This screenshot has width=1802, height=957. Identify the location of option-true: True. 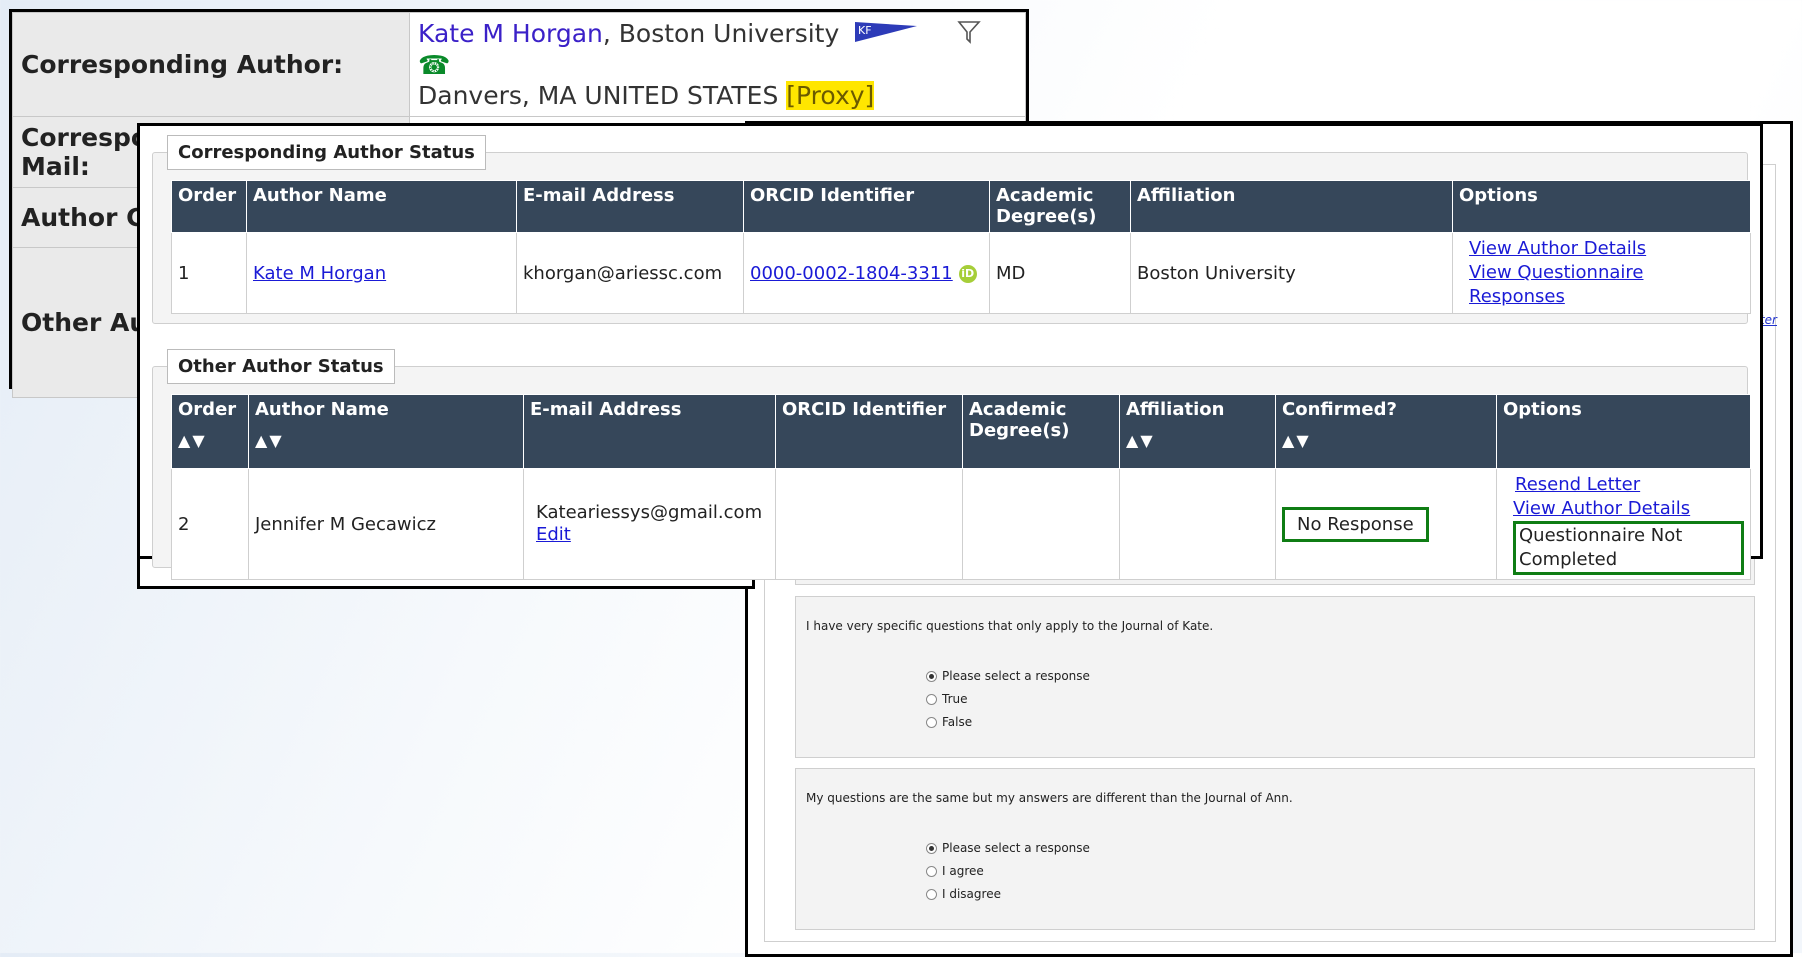
(947, 699).